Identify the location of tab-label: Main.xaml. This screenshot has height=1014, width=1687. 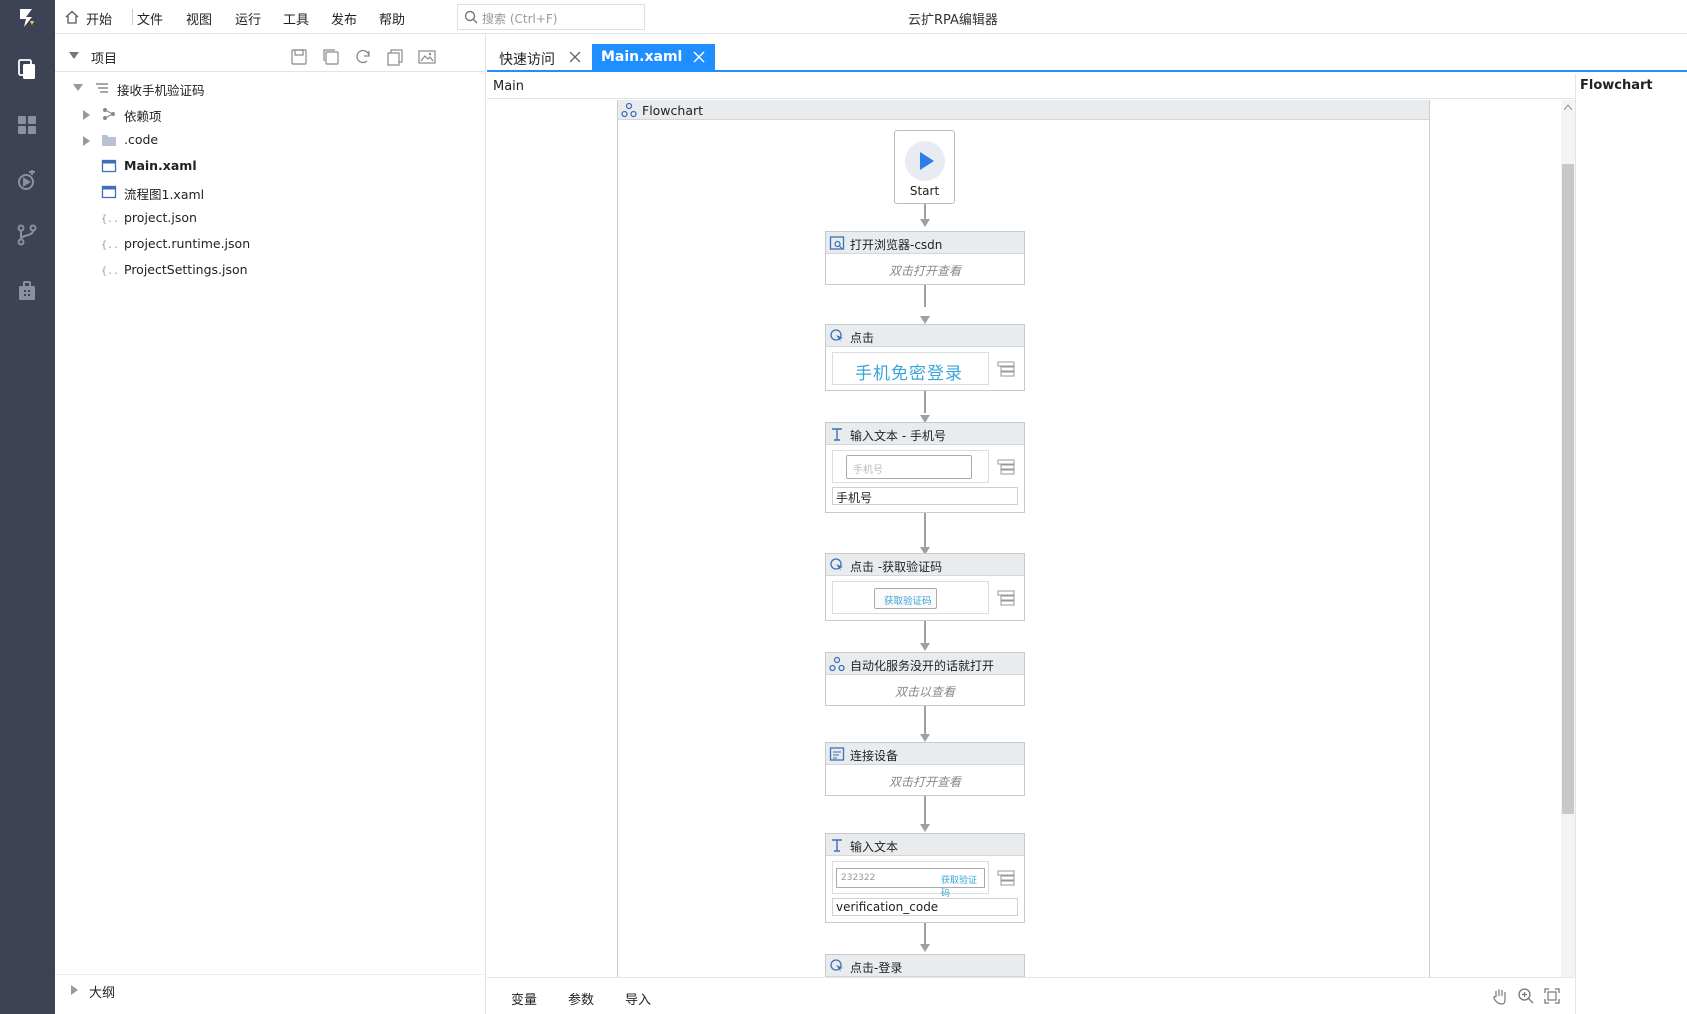
(642, 57).